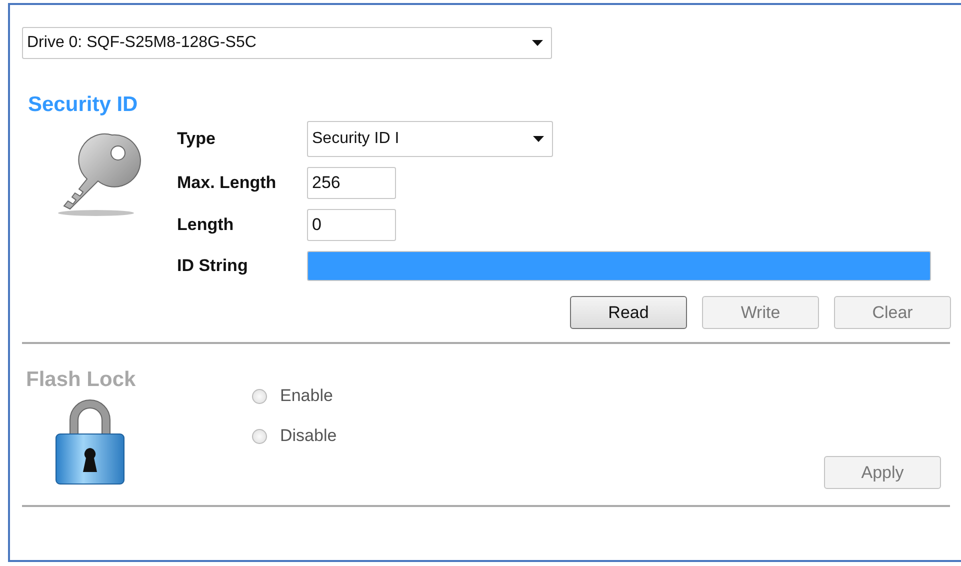  What do you see at coordinates (430, 139) in the screenshot?
I see `type-dropdown: Security ID I` at bounding box center [430, 139].